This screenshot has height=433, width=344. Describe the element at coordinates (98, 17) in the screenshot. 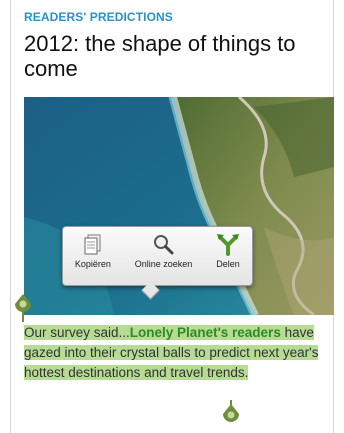

I see `article-kicker: READERS' PREDICTIONS` at that location.